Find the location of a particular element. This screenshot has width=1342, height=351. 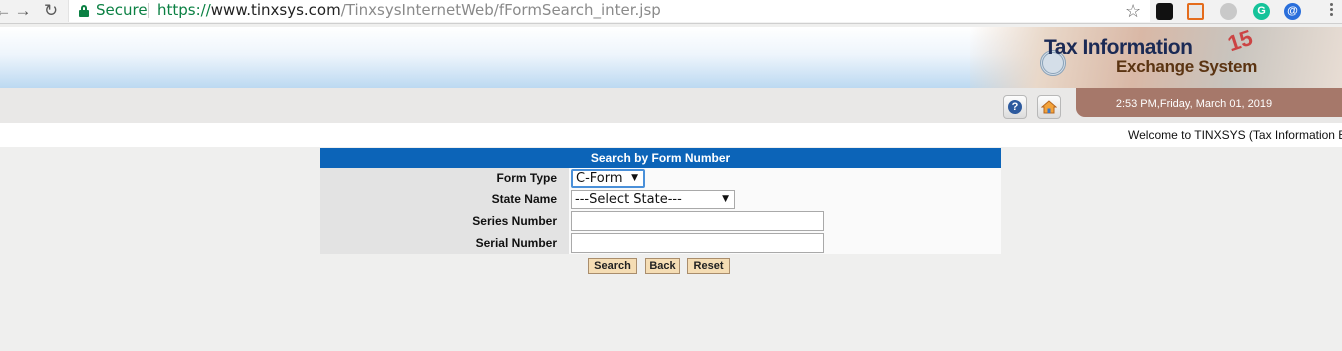

serial-number-label: Serial Number is located at coordinates (444, 243).